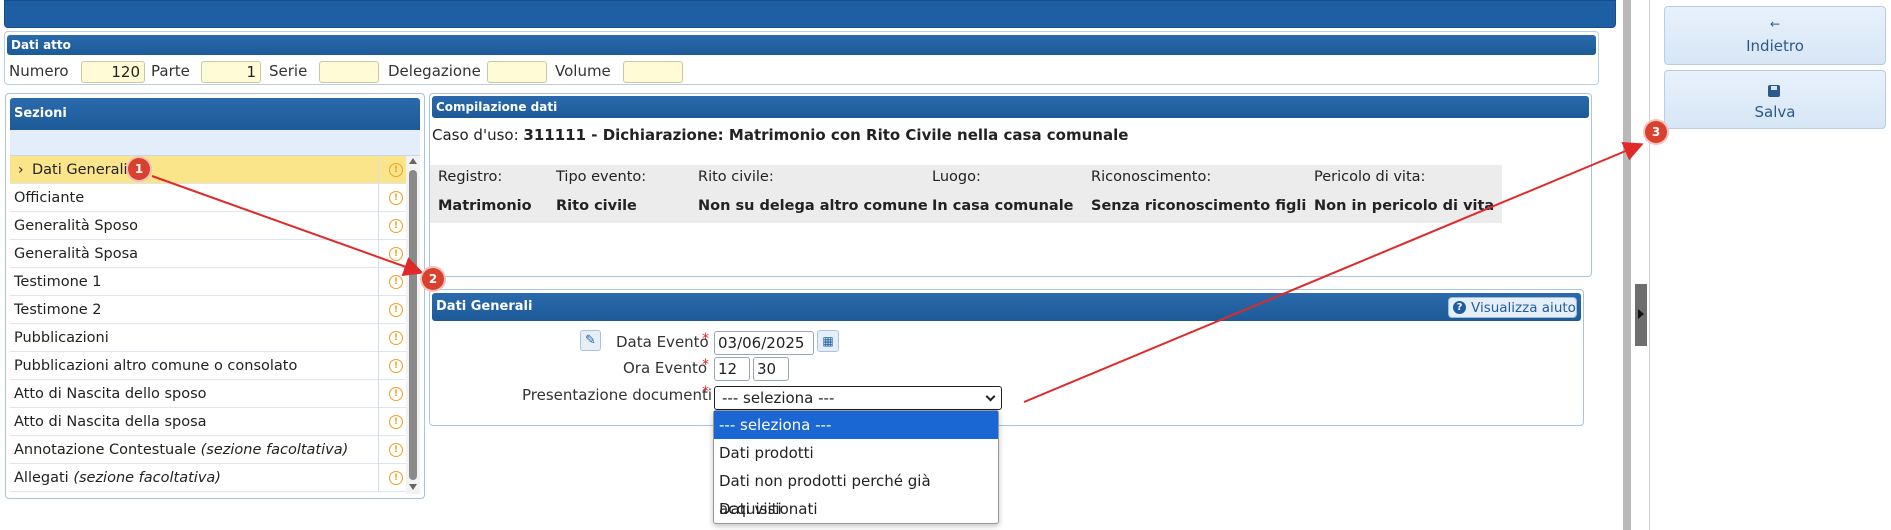 The image size is (1891, 530). Describe the element at coordinates (139, 169) in the screenshot. I see `annotation-badge-1: 1` at that location.